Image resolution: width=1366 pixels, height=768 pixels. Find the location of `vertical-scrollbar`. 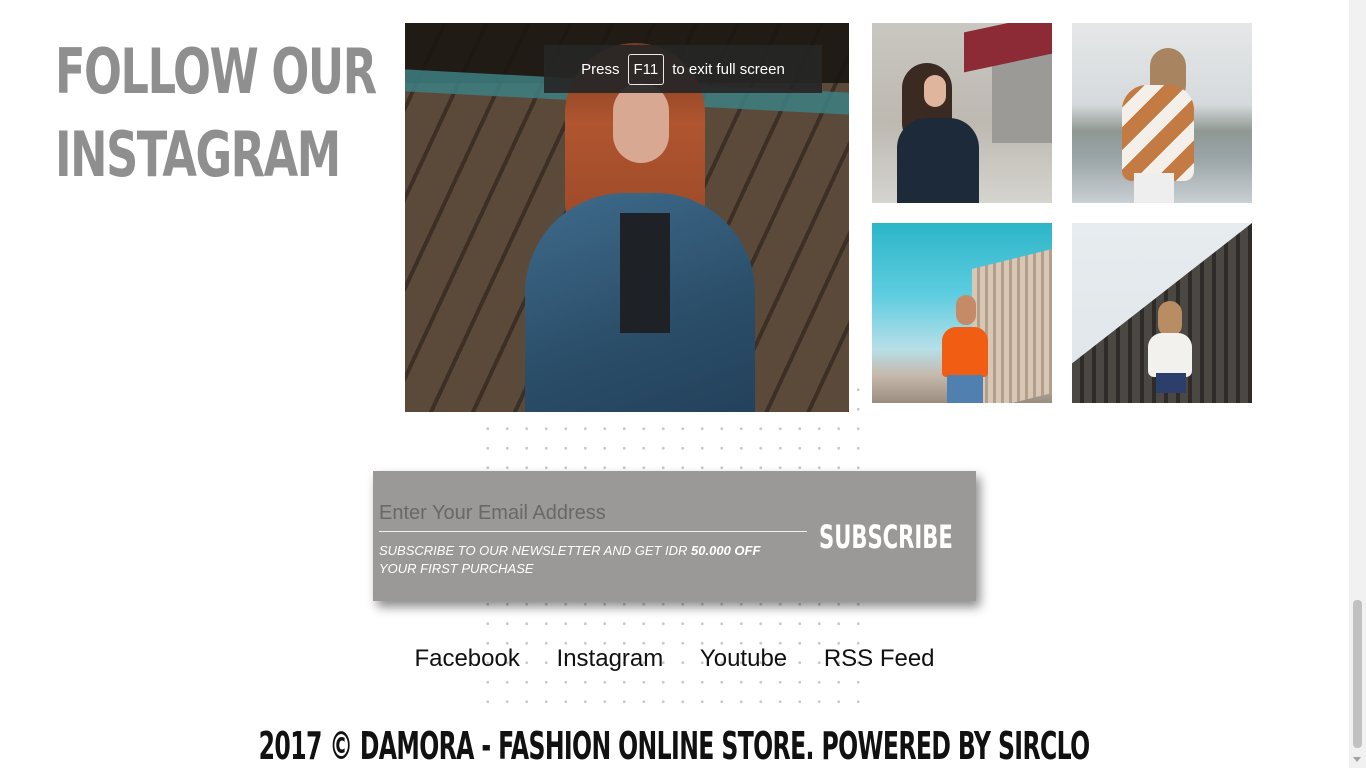

vertical-scrollbar is located at coordinates (1357, 384).